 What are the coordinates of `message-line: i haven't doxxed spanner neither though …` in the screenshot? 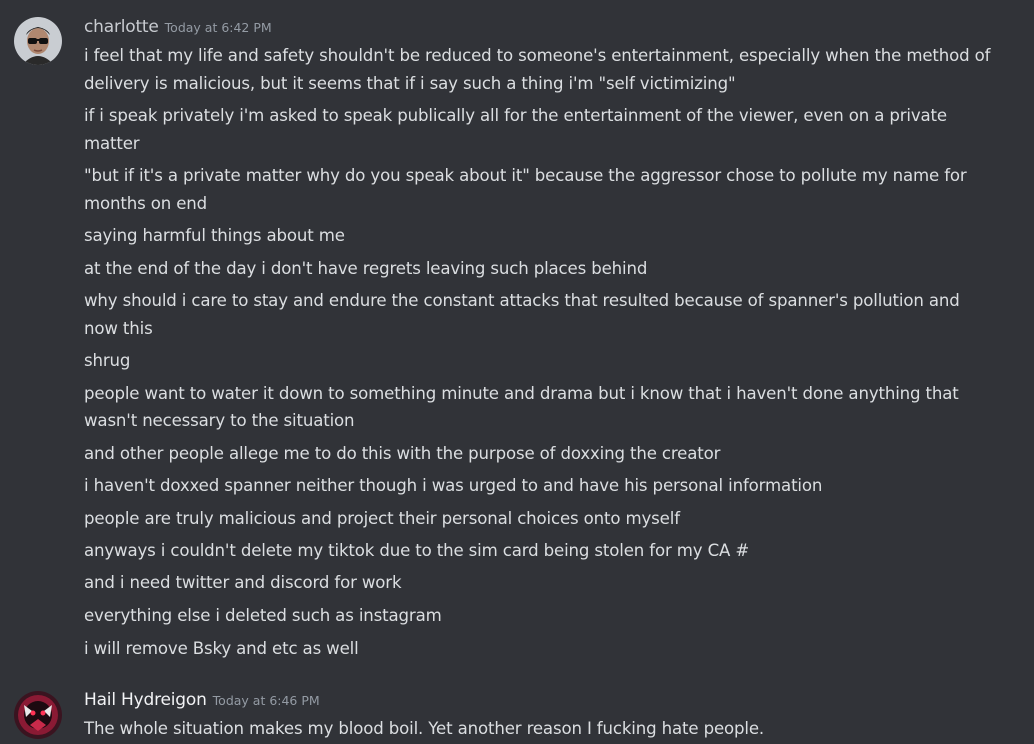 It's located at (453, 485).